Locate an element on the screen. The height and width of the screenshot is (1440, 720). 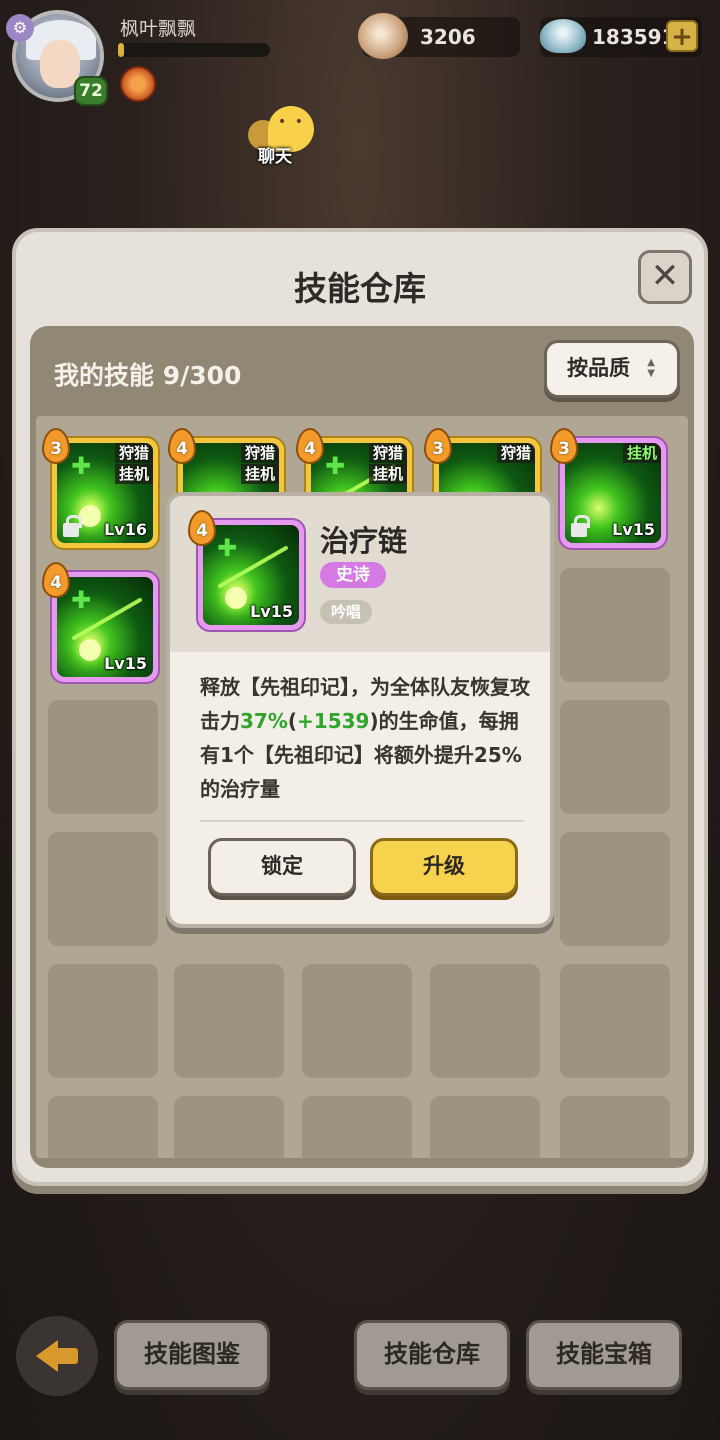
skill-chest-button: 技能宝箱 is located at coordinates (604, 1355).